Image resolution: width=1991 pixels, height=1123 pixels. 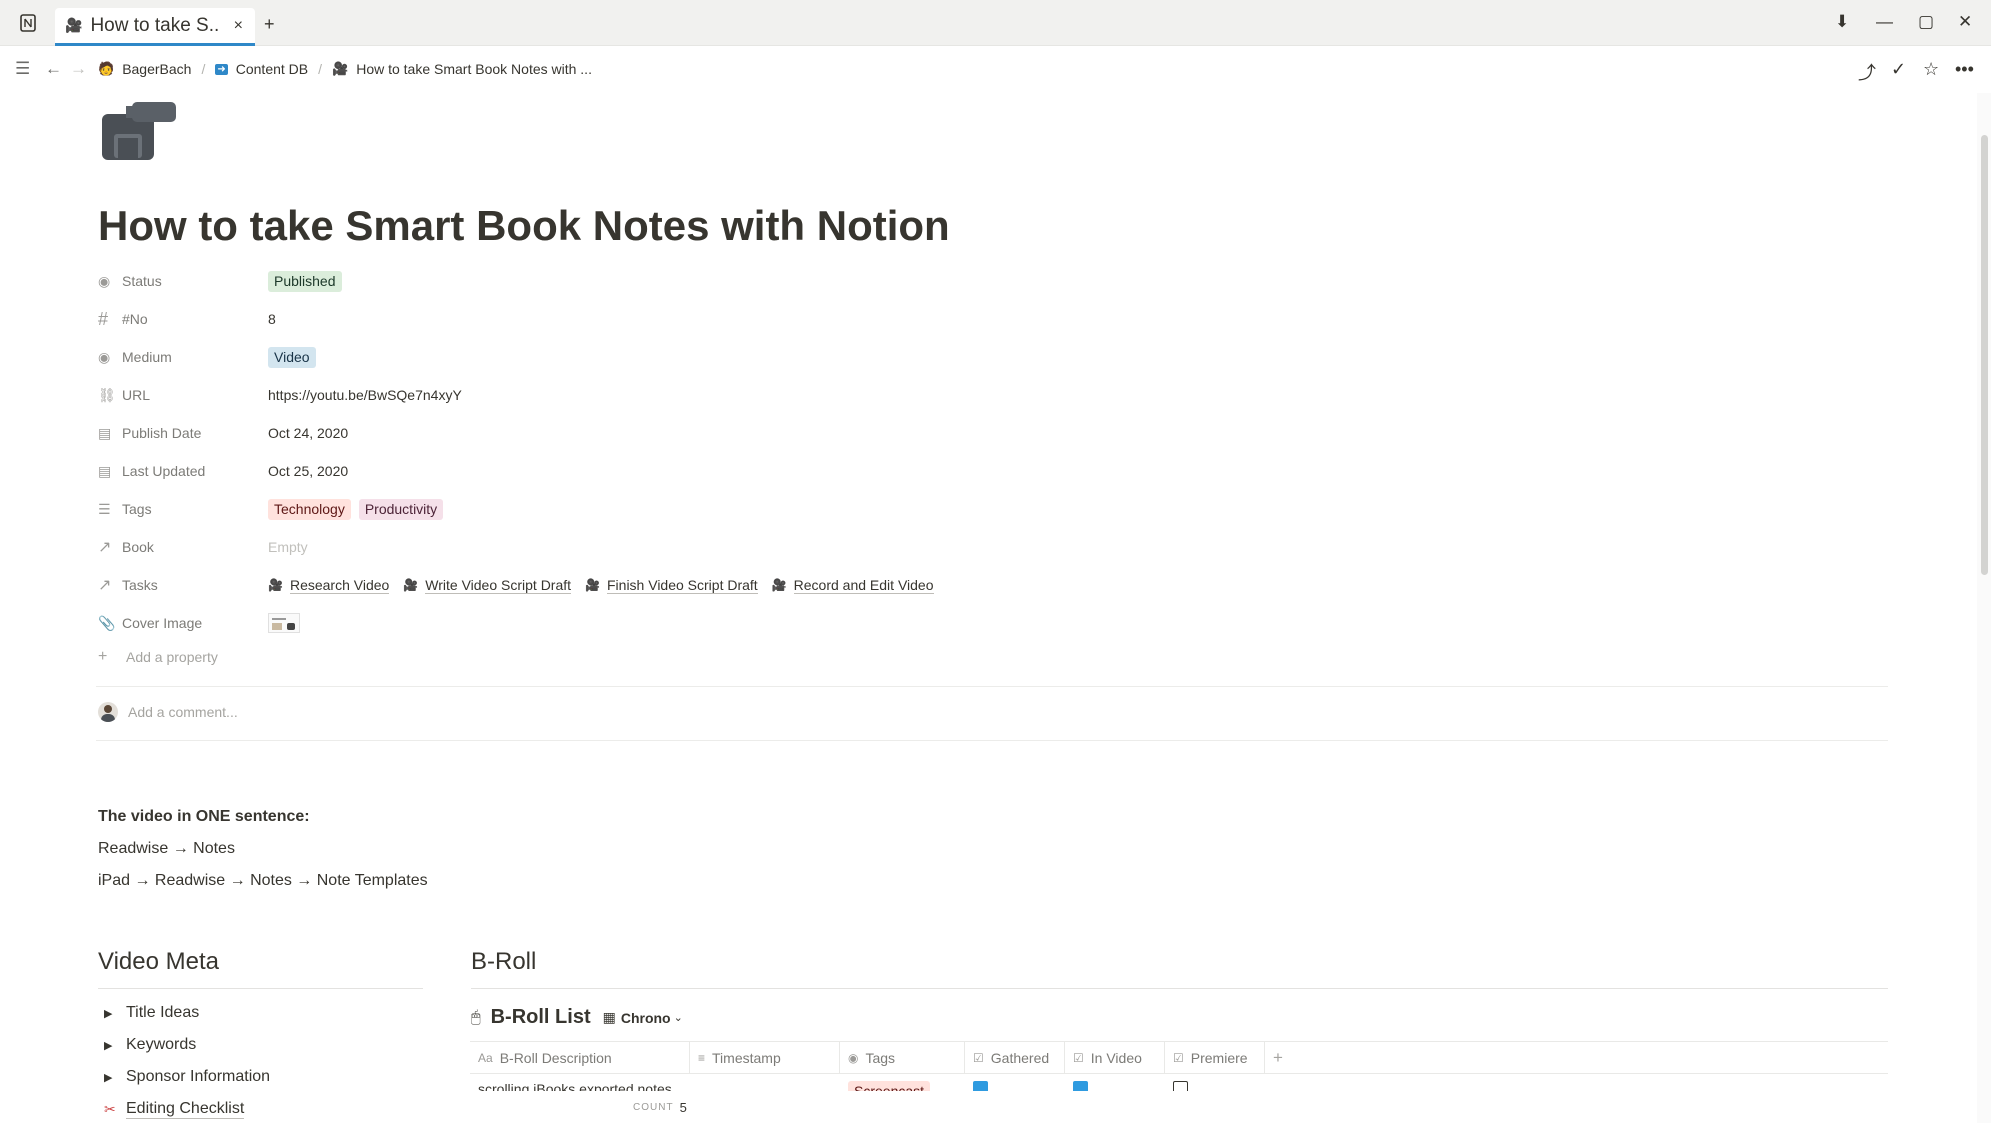 I want to click on list-icon: ☰, so click(x=104, y=508).